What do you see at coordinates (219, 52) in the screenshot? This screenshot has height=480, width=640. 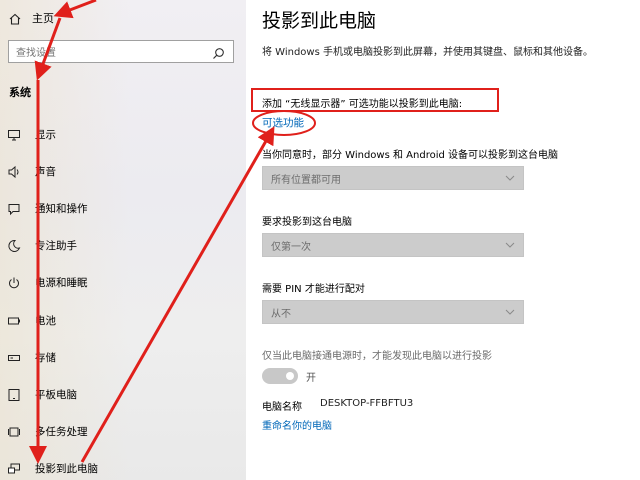 I see `search-icon` at bounding box center [219, 52].